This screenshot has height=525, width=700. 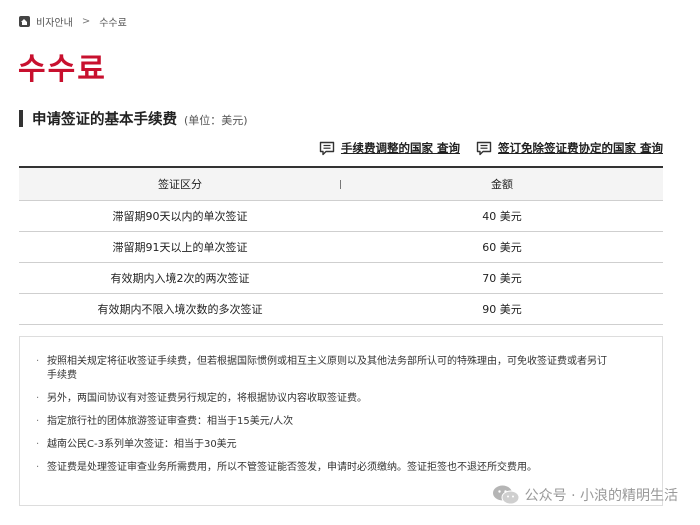 What do you see at coordinates (502, 247) in the screenshot?
I see `amount-cell: 60 美元` at bounding box center [502, 247].